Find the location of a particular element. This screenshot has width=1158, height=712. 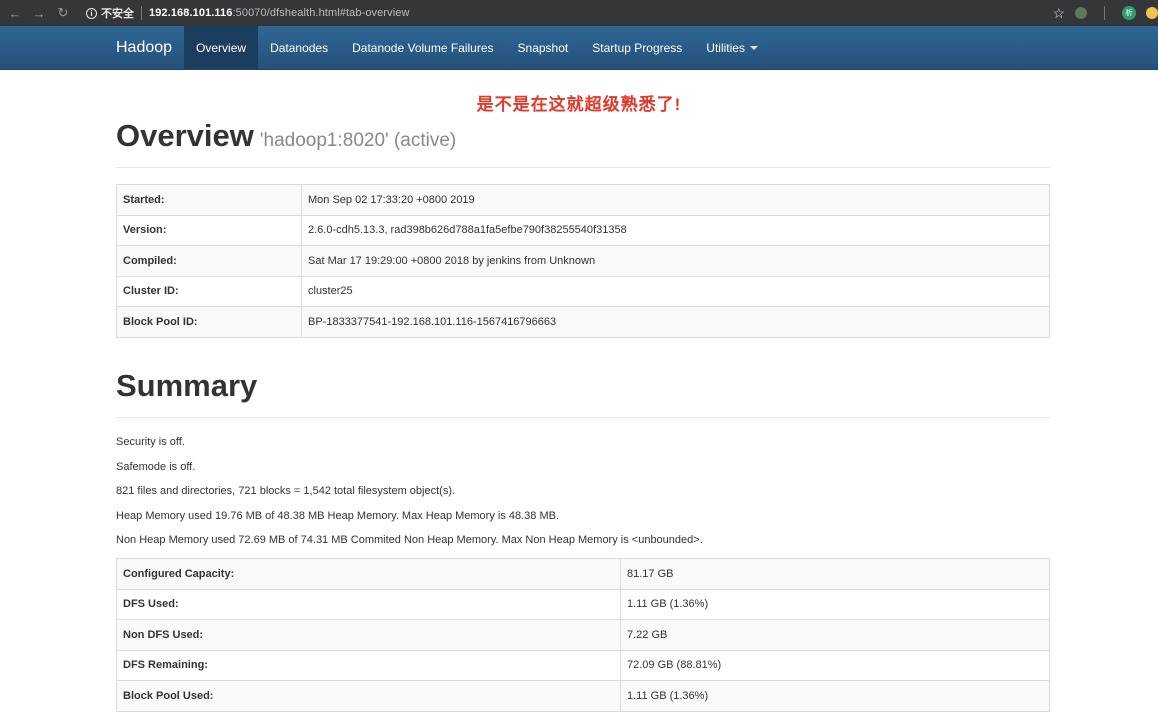

utilities-label: Utilities is located at coordinates (725, 47).